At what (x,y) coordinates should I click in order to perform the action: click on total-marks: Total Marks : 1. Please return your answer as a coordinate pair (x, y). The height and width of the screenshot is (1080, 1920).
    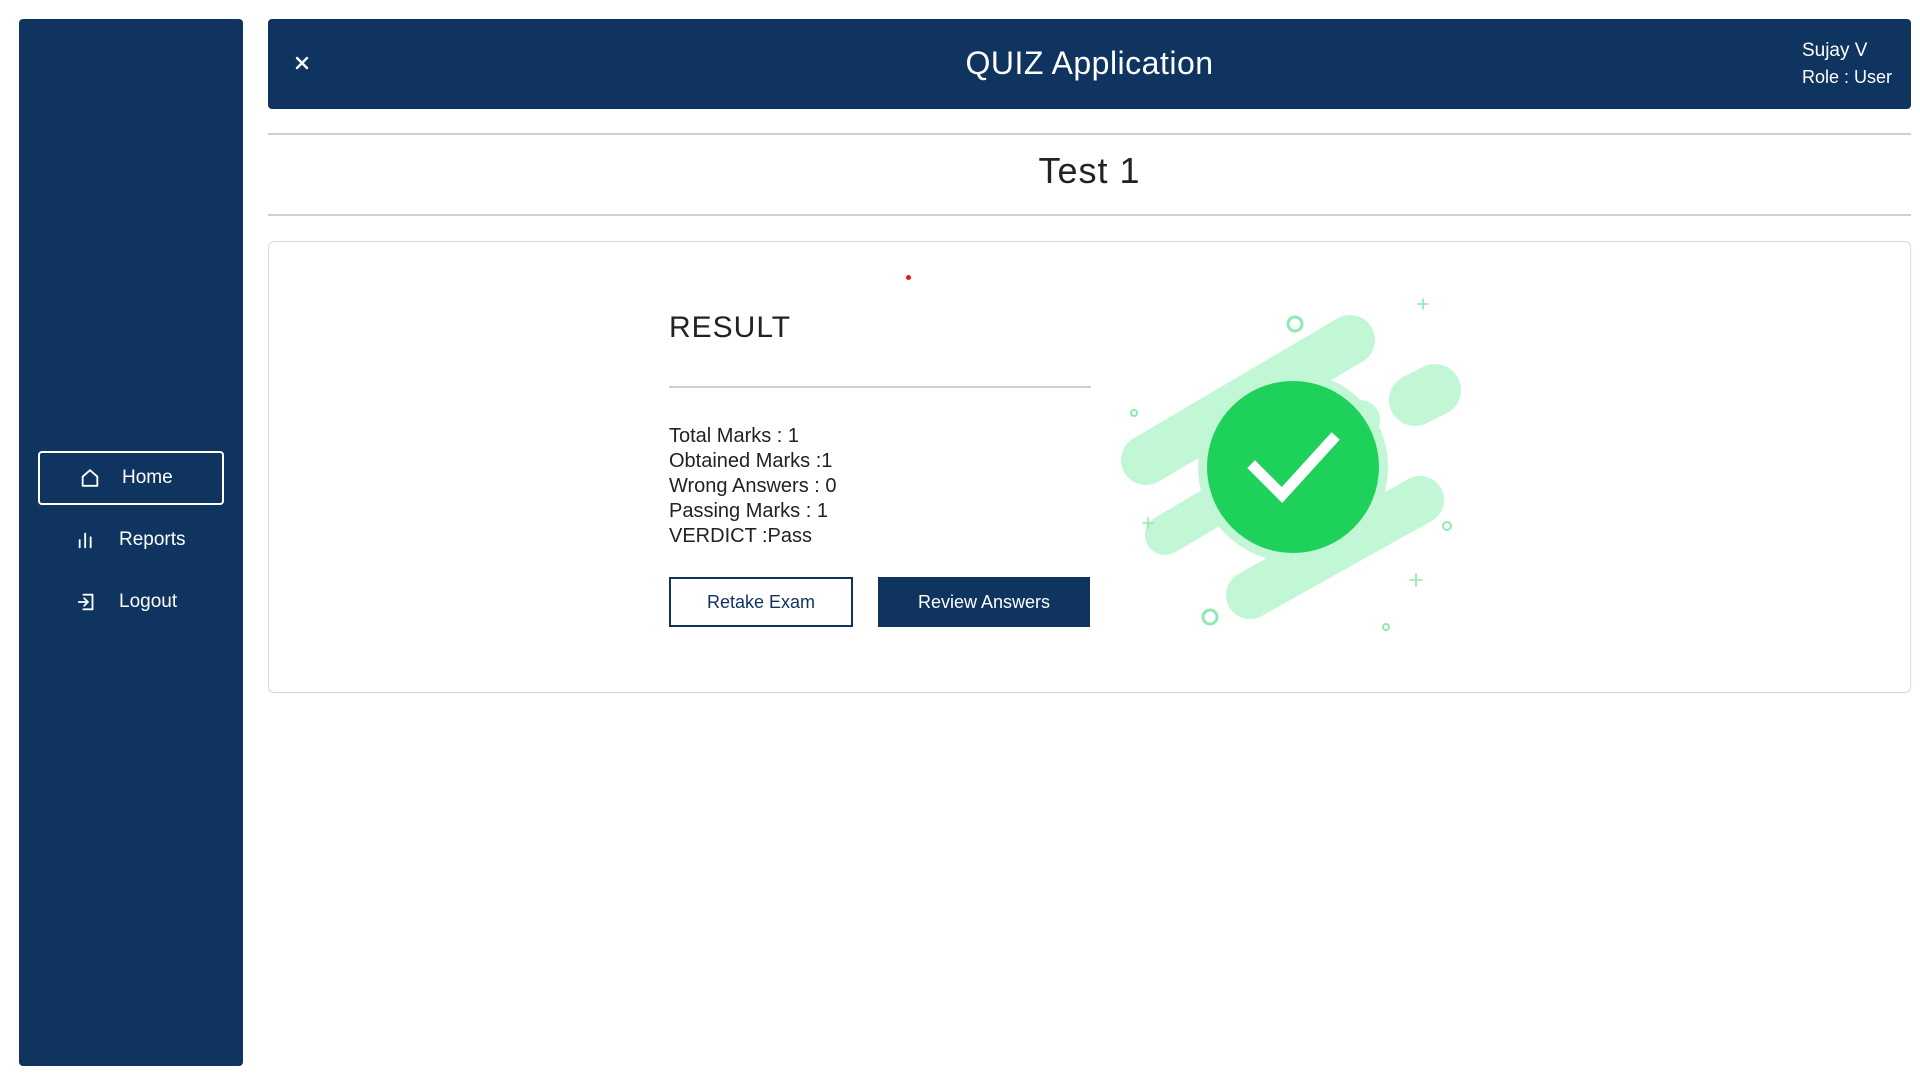
    Looking at the image, I should click on (734, 436).